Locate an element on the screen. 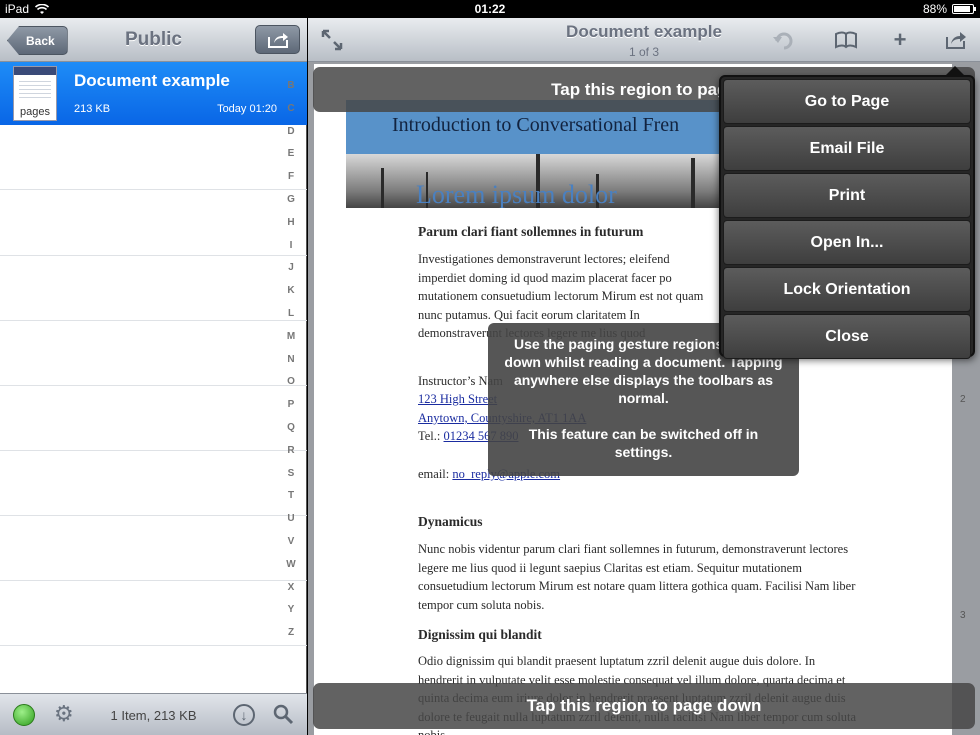 This screenshot has width=980, height=735. scroll-page-marker: 3 is located at coordinates (963, 615).